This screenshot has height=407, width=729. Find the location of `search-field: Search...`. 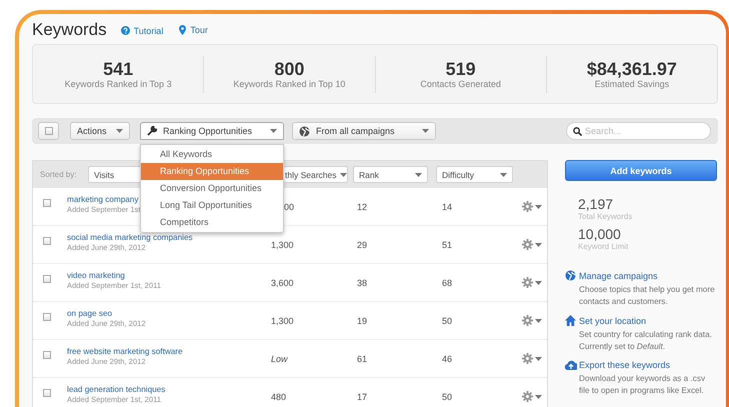

search-field: Search... is located at coordinates (638, 131).